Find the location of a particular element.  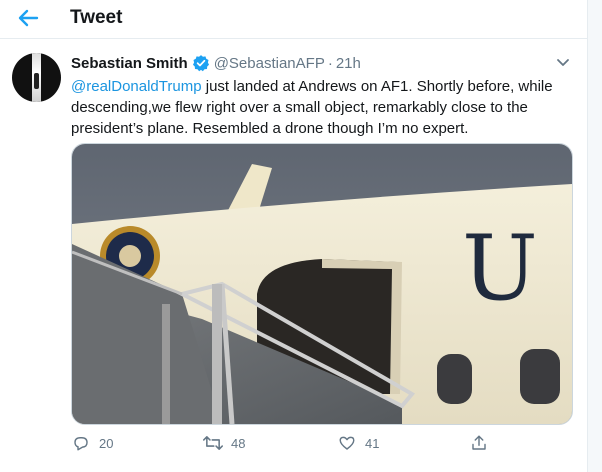

retweet-icon is located at coordinates (213, 443).